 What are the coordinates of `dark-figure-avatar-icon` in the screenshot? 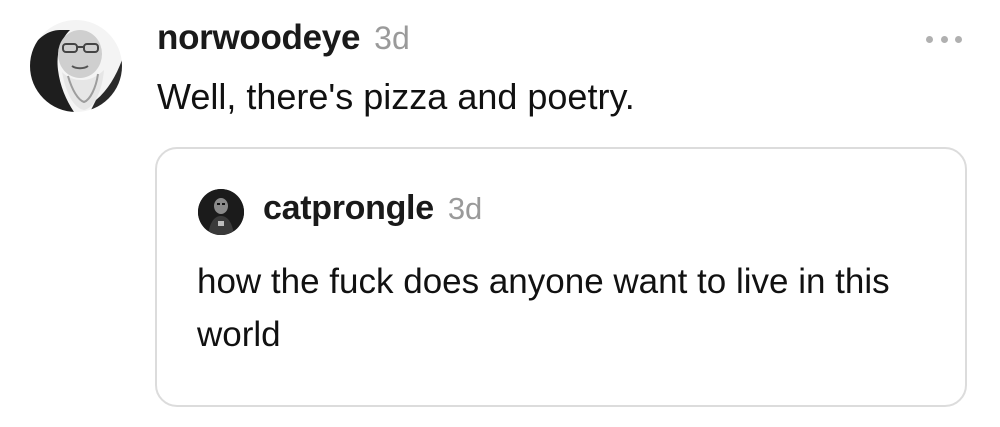 It's located at (221, 212).